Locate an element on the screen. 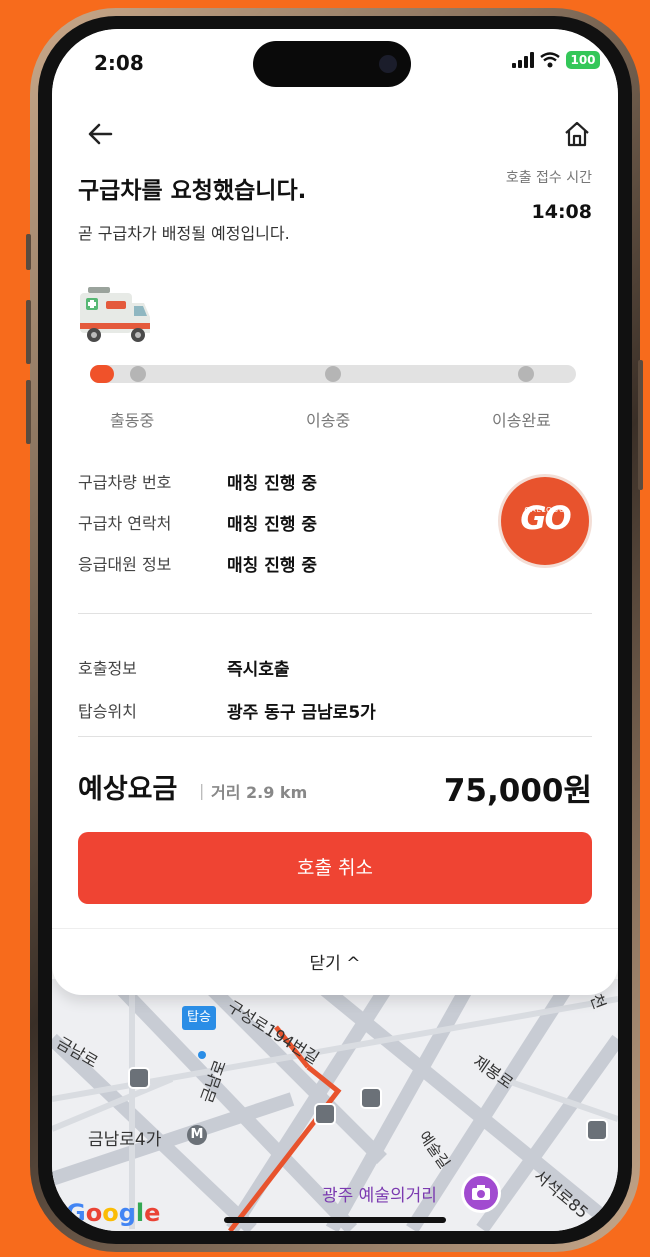 This screenshot has height=1257, width=650. call-time-label: 호출 접수 시간 is located at coordinates (548, 178).